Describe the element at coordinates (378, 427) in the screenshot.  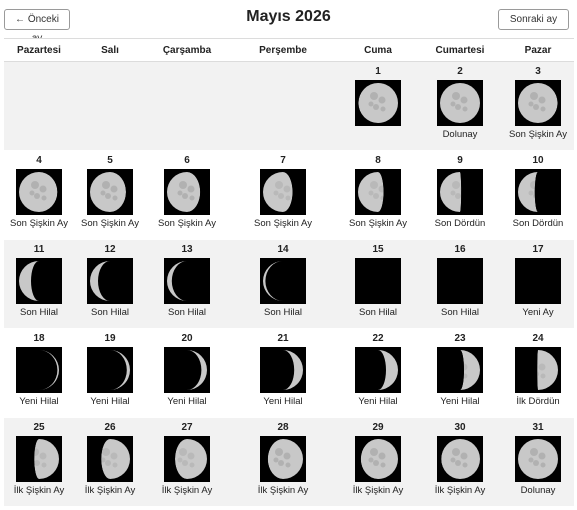
I see `day-number: 29` at that location.